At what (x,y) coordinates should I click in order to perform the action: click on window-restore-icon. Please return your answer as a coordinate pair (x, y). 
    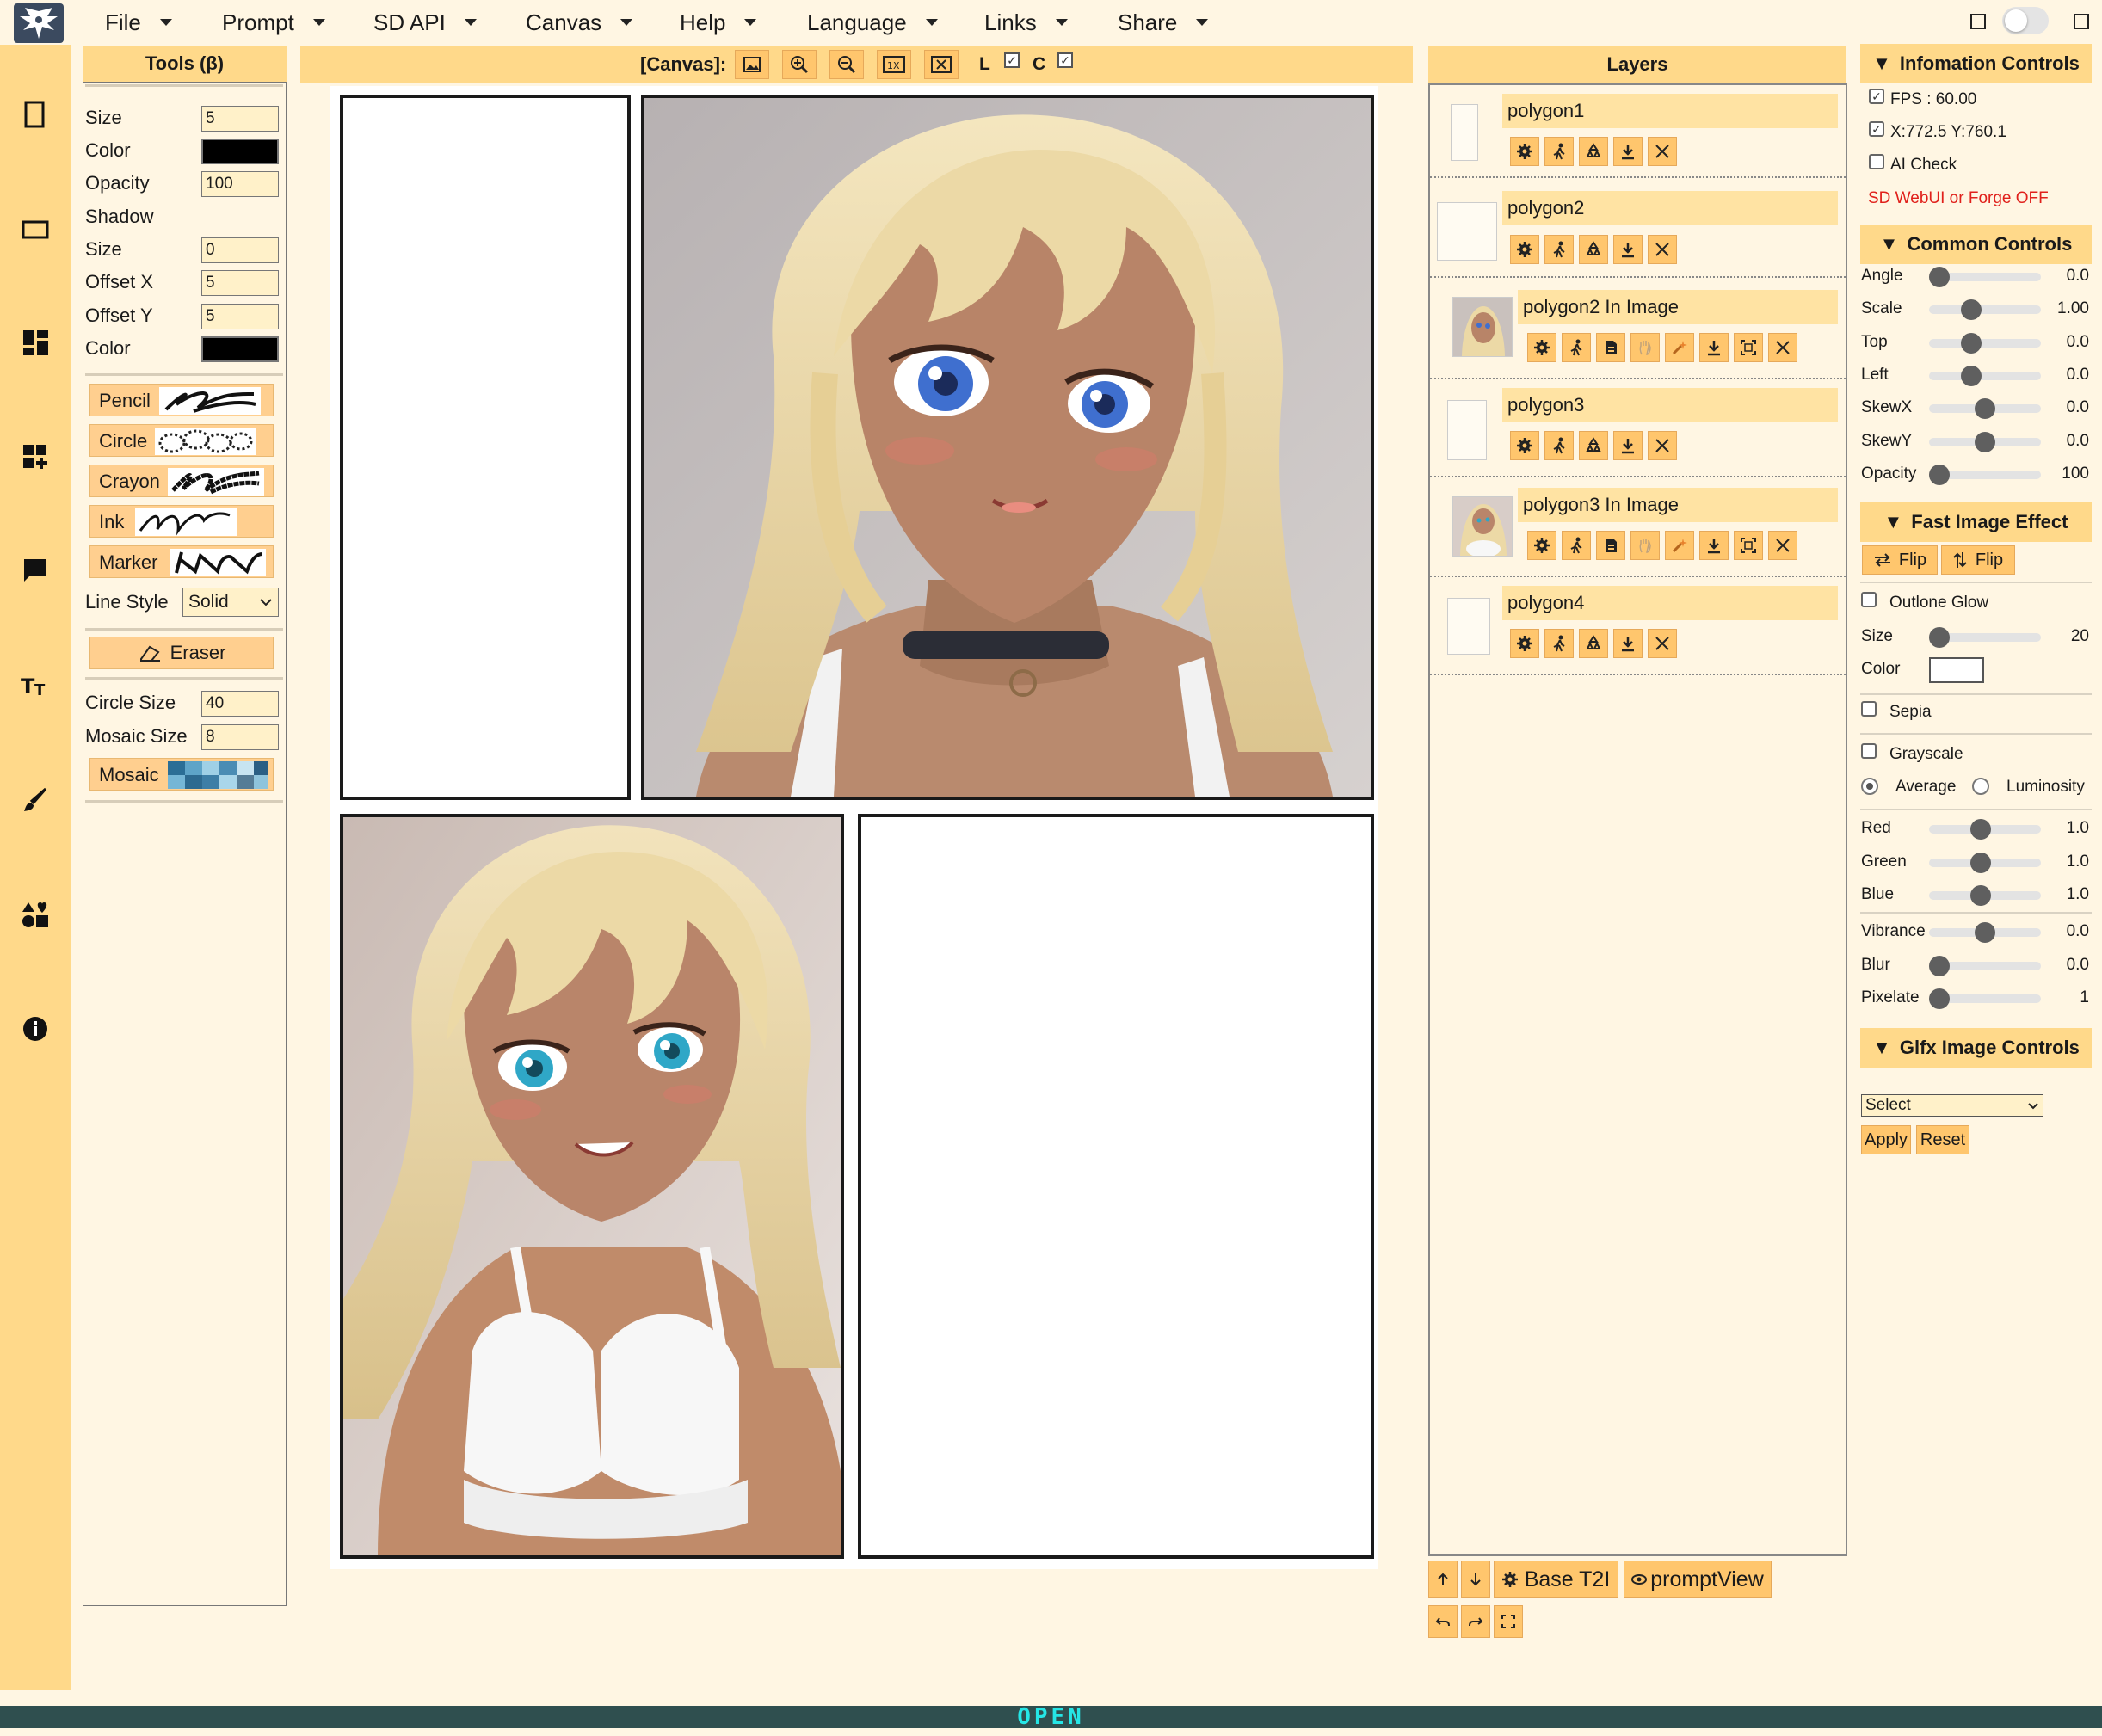
    Looking at the image, I should click on (1978, 21).